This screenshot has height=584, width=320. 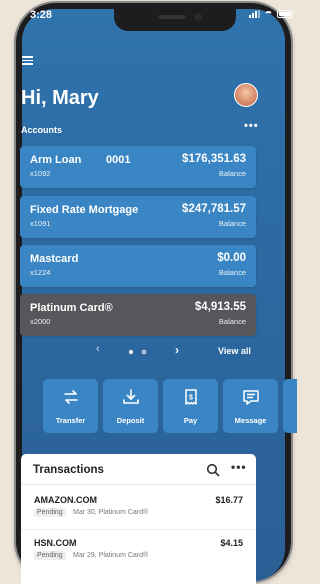 I want to click on accounts-label: Accounts, so click(x=42, y=130).